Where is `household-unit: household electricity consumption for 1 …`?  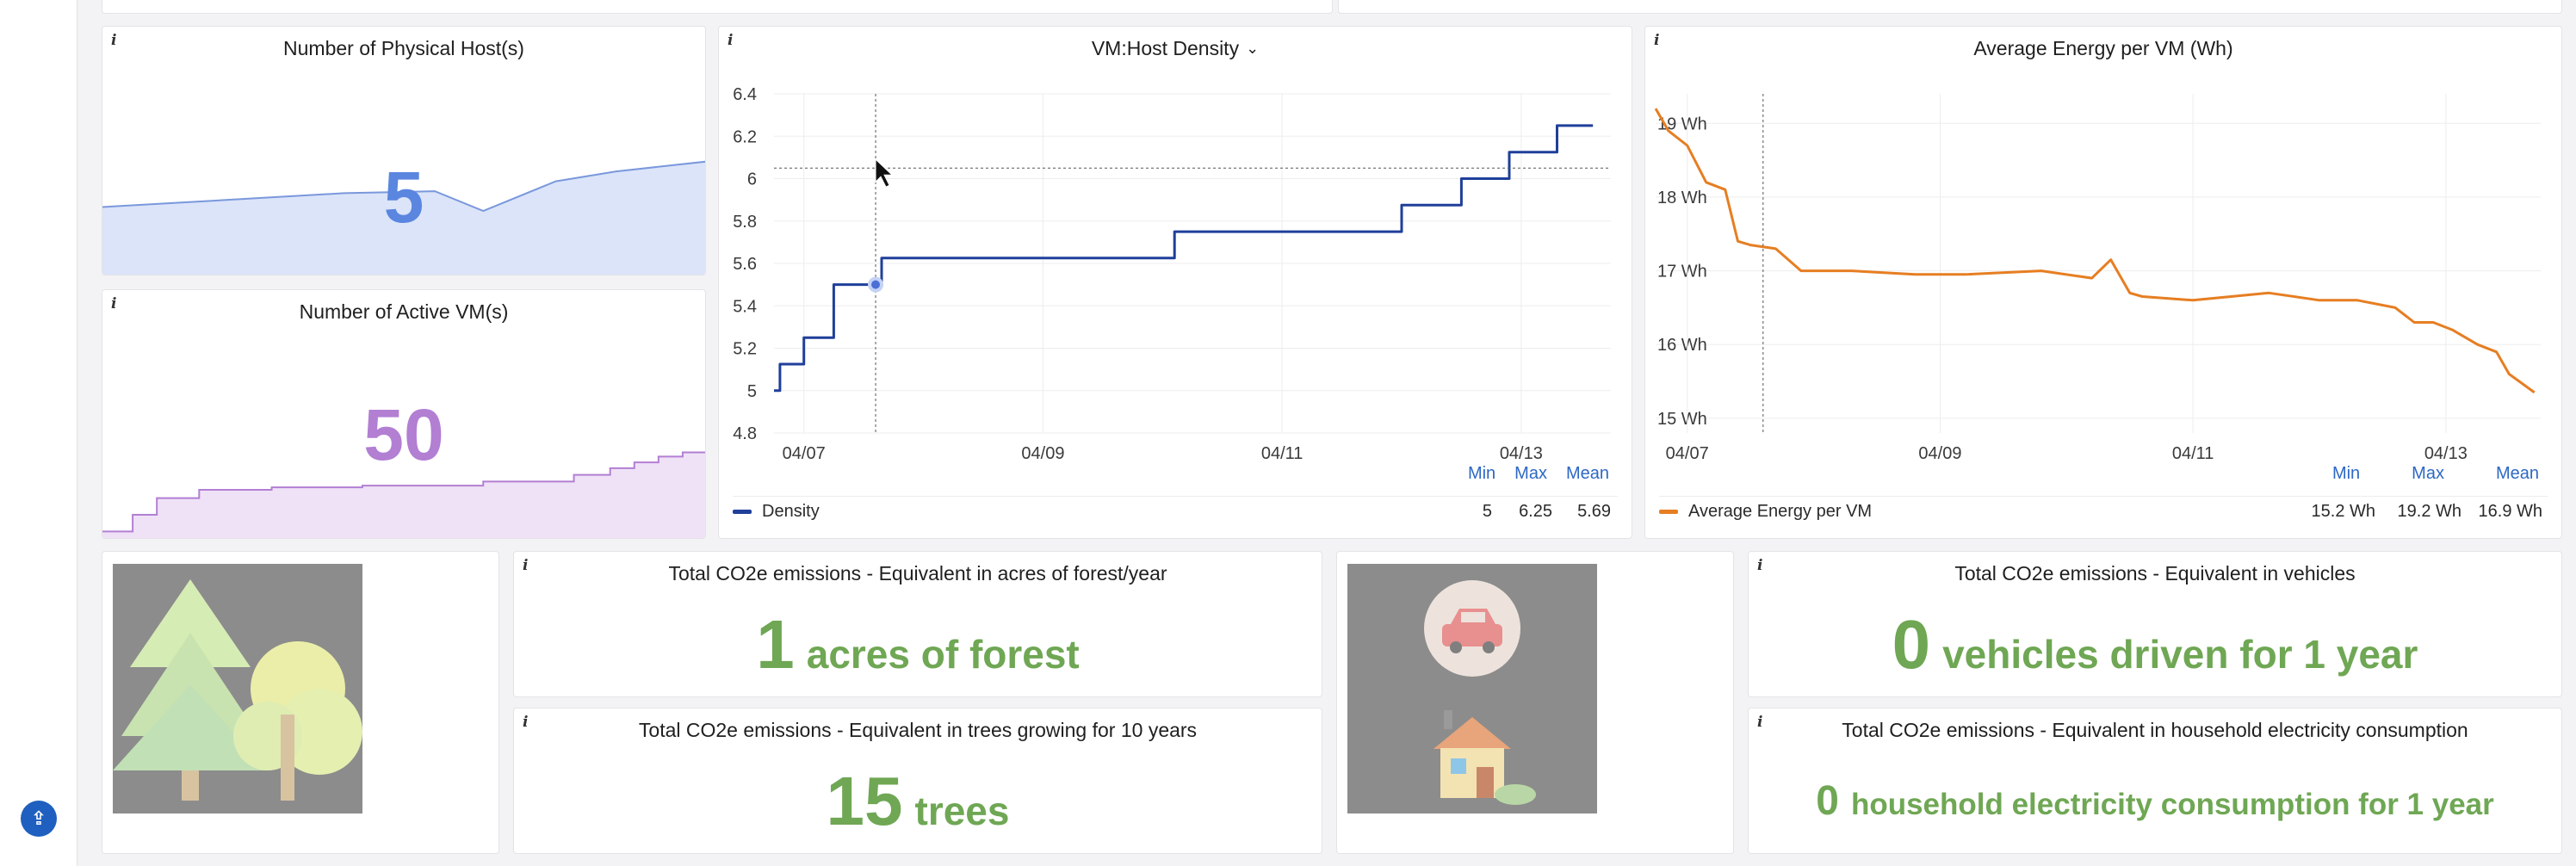 household-unit: household electricity consumption for 1 … is located at coordinates (2172, 804).